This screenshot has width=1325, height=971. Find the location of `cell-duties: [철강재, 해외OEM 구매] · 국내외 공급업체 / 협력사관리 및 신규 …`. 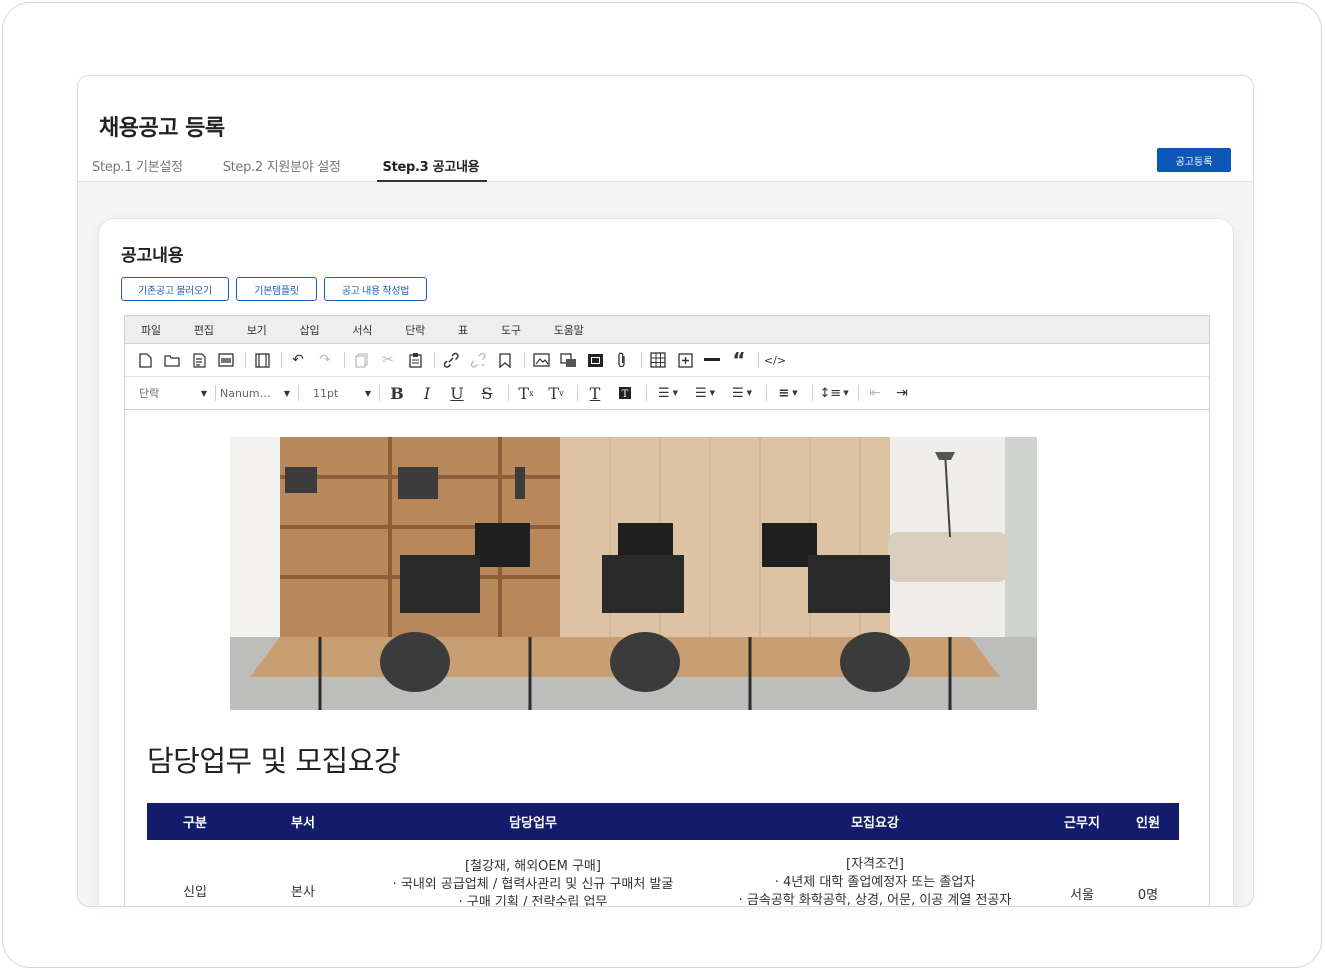

cell-duties: [철강재, 해외OEM 구매] · 국내외 공급업체 / 협력사관리 및 신규 … is located at coordinates (533, 873).